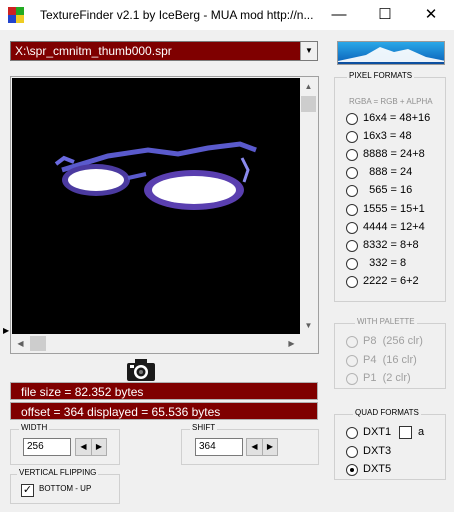  What do you see at coordinates (156, 343) in the screenshot?
I see `horizontal-scrollbar: ◀ ▶` at bounding box center [156, 343].